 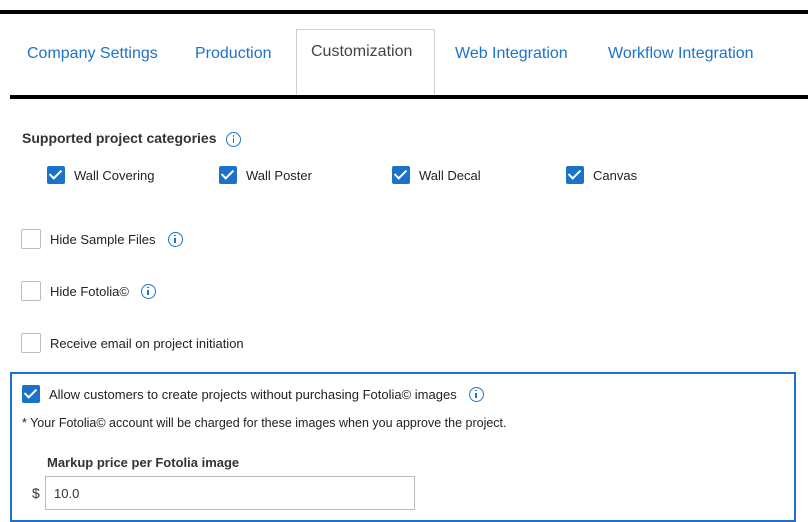 What do you see at coordinates (36, 493) in the screenshot?
I see `currency-symbol: $` at bounding box center [36, 493].